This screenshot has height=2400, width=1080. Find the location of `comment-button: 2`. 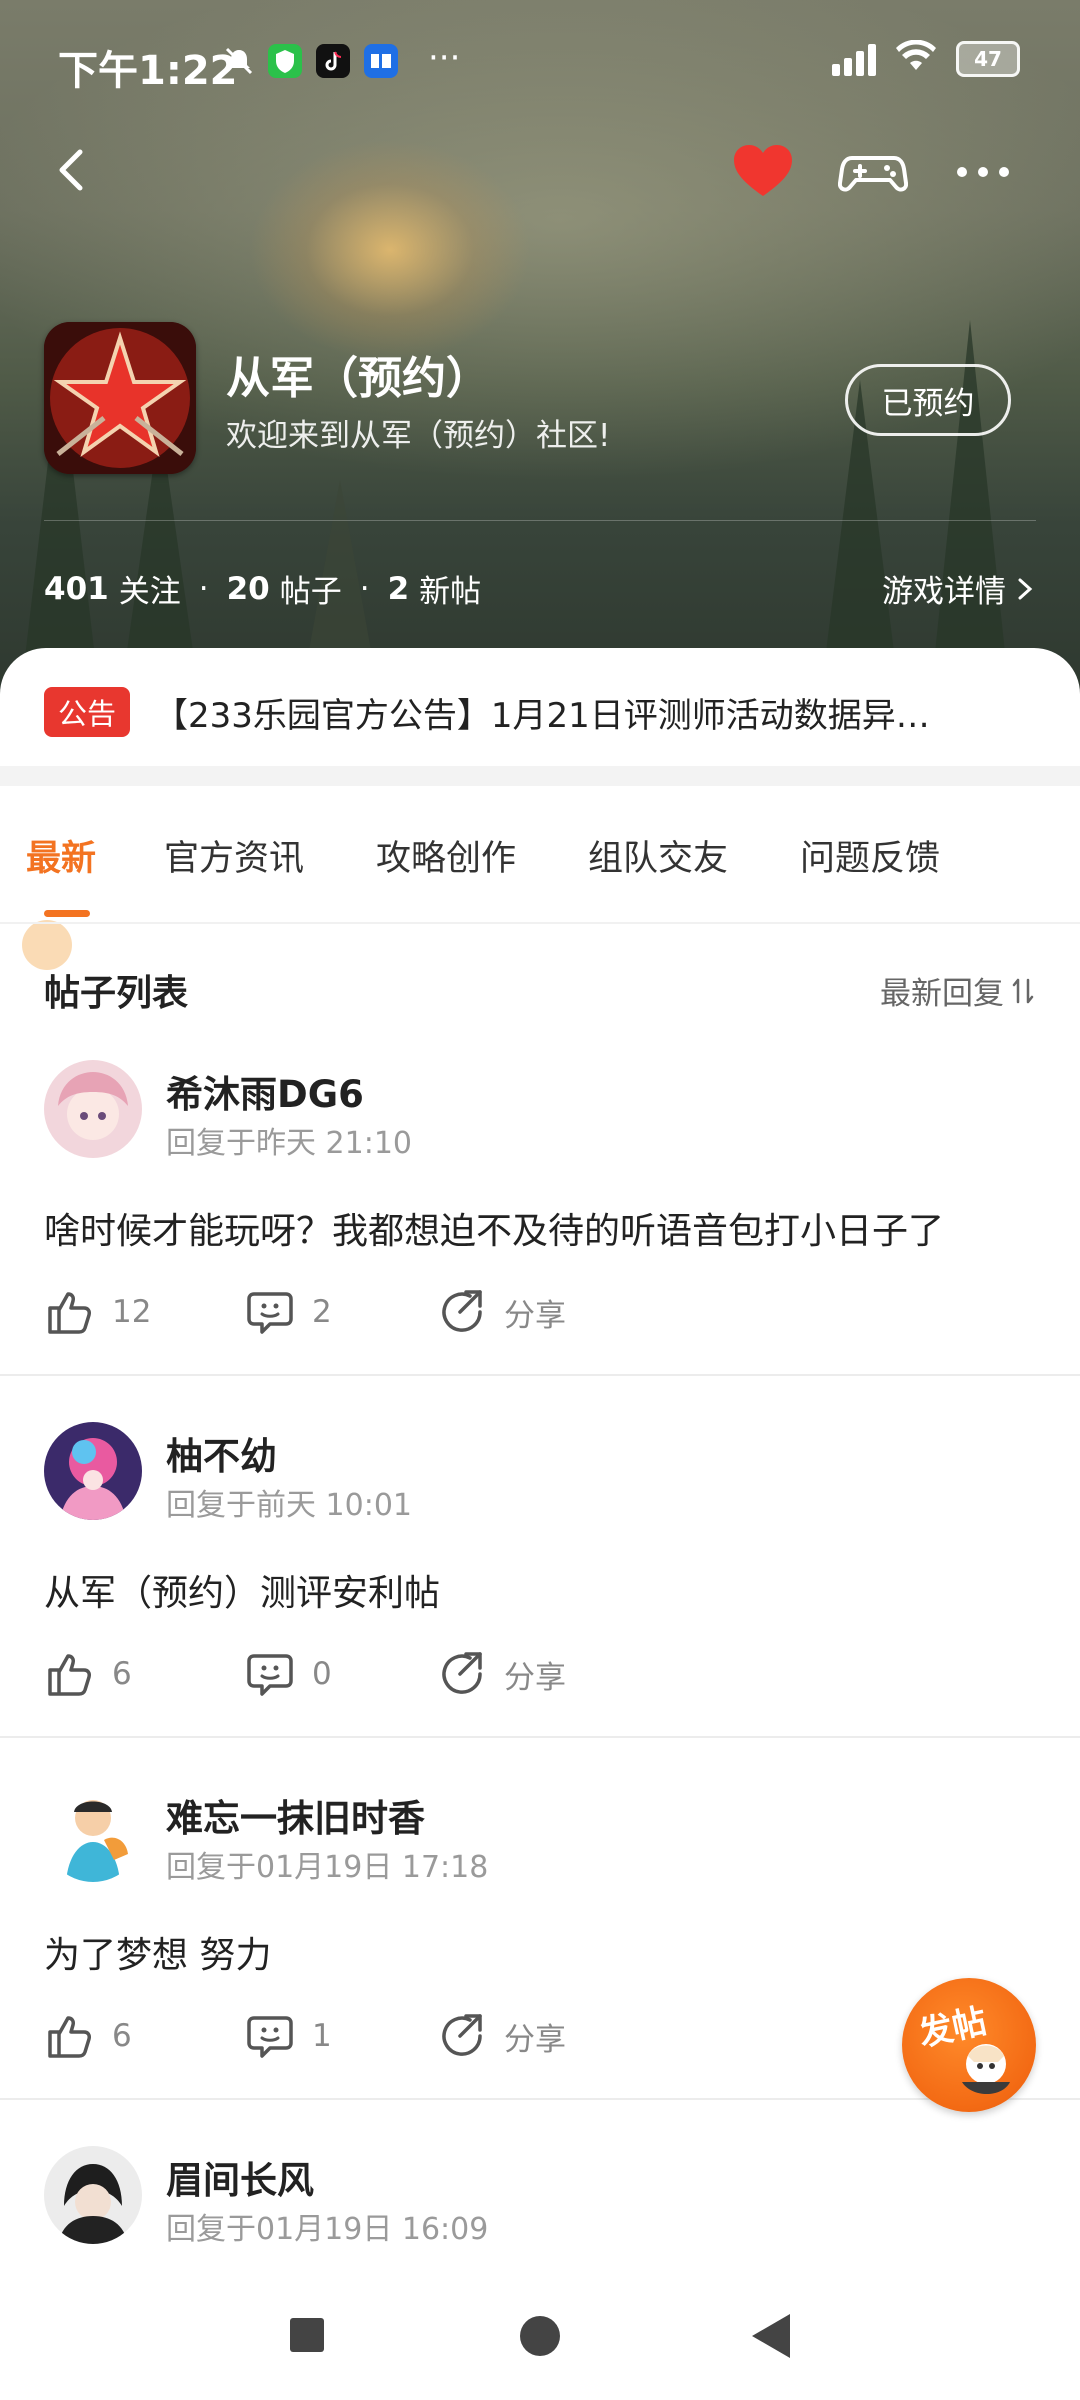

comment-button: 2 is located at coordinates (288, 1312).